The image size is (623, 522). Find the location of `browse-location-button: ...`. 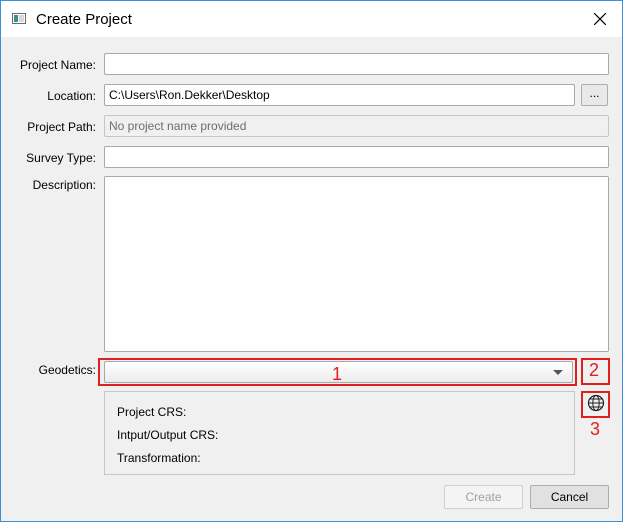

browse-location-button: ... is located at coordinates (594, 95).